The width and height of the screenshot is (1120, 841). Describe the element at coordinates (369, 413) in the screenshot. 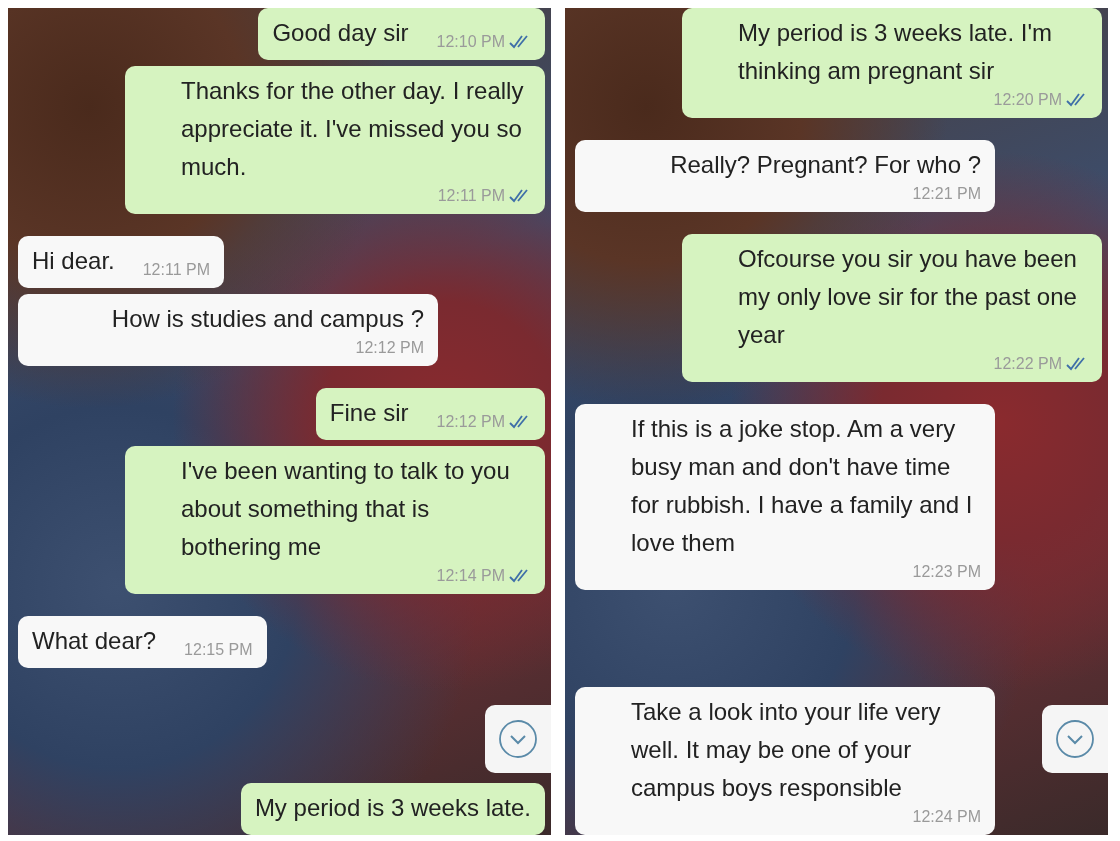

I see `message-text: Fine sir` at that location.